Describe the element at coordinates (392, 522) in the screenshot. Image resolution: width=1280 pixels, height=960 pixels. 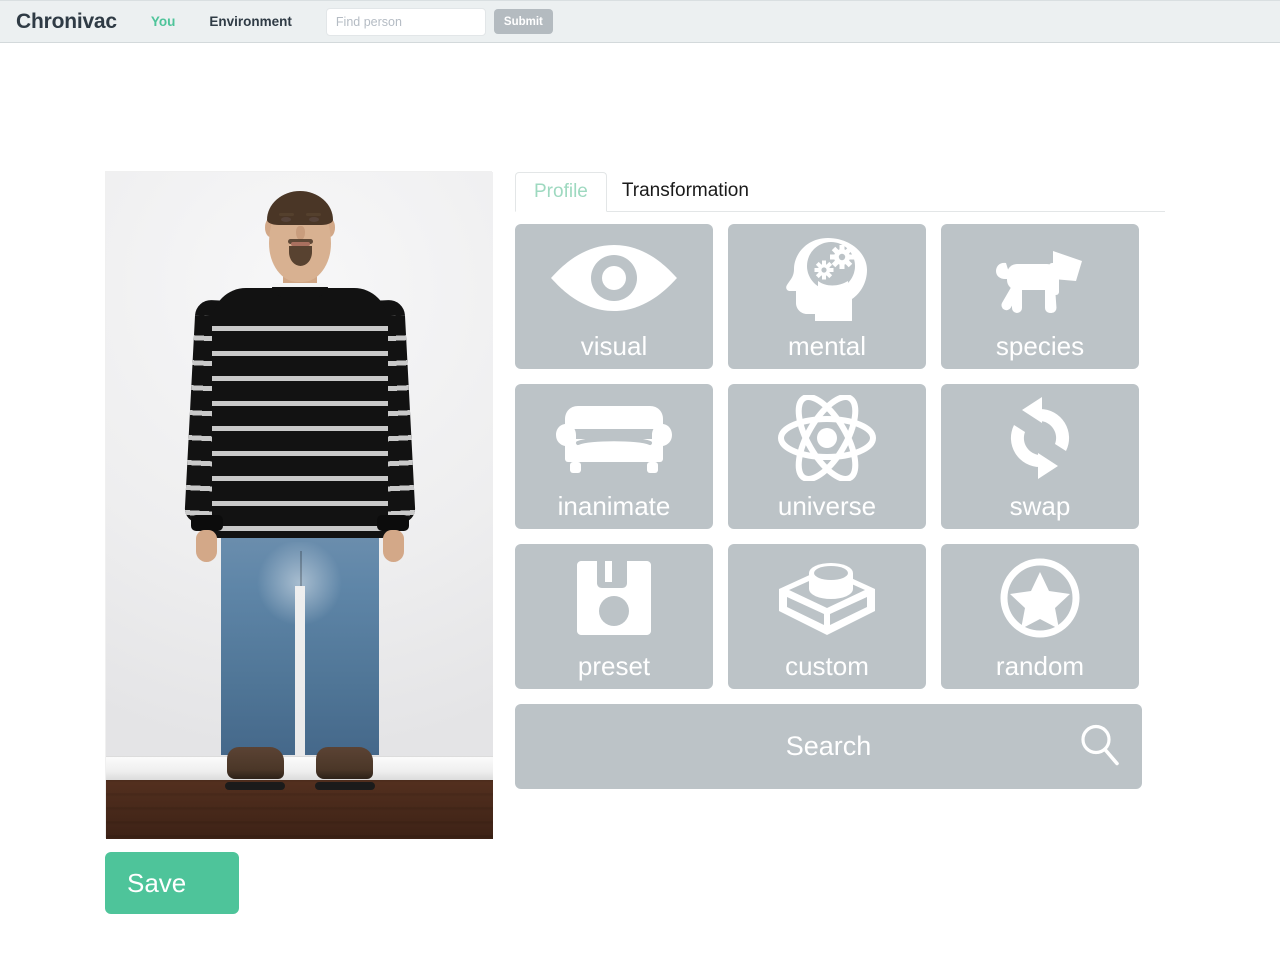
I see `person-right-cuff` at that location.